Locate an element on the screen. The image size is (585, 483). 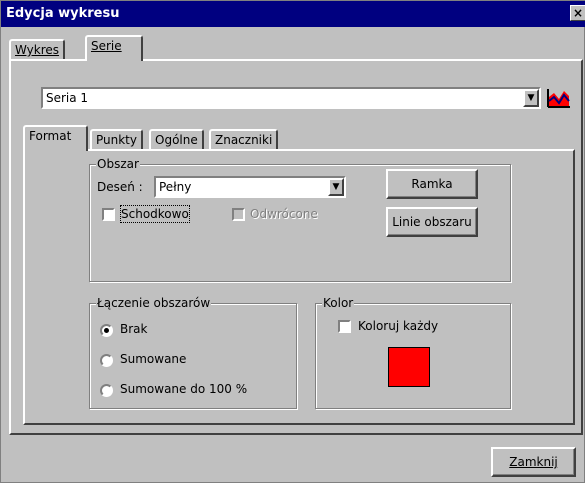
tab-ogolne: Ogólne is located at coordinates (176, 139).